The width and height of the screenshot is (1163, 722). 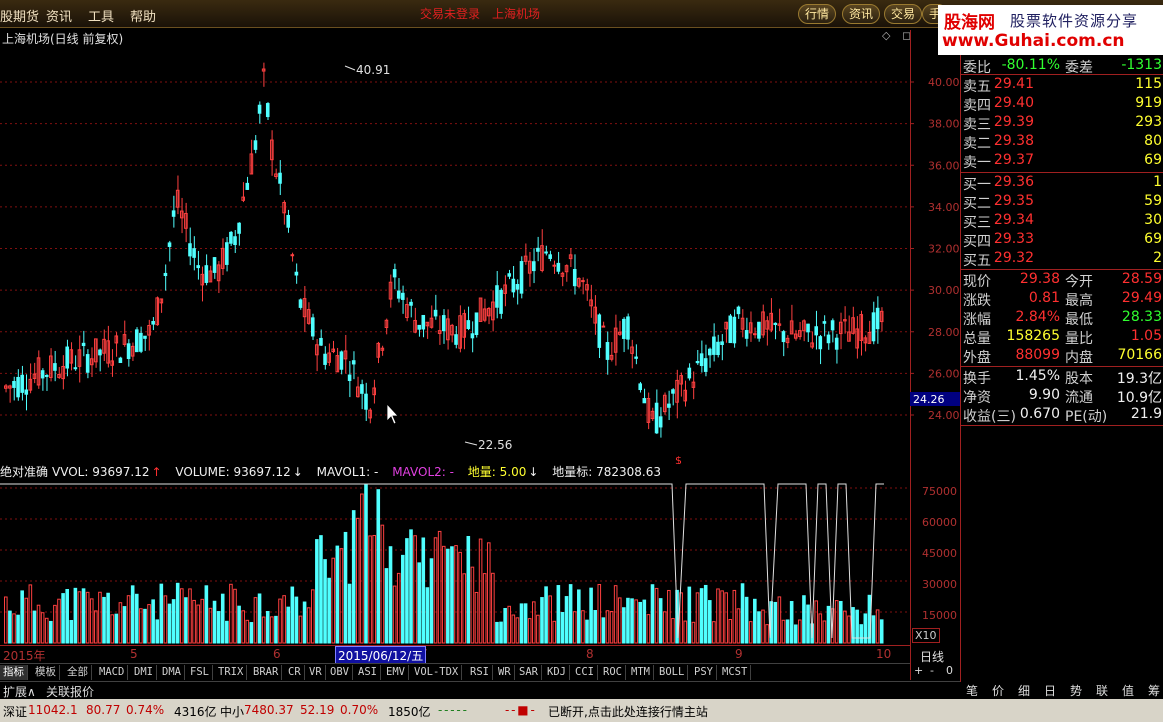 I want to click on sell-level-row: 卖二 29.38 80, so click(x=1062, y=142).